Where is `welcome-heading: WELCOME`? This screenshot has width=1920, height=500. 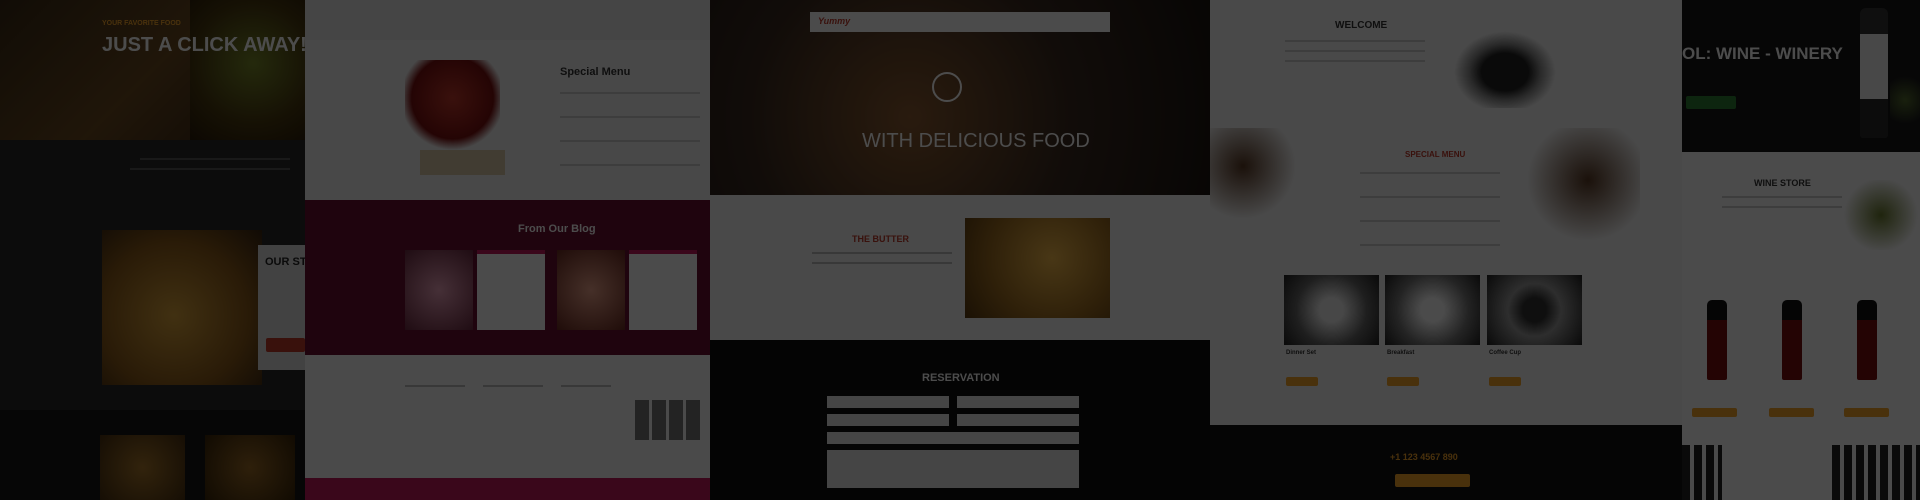 welcome-heading: WELCOME is located at coordinates (1361, 25).